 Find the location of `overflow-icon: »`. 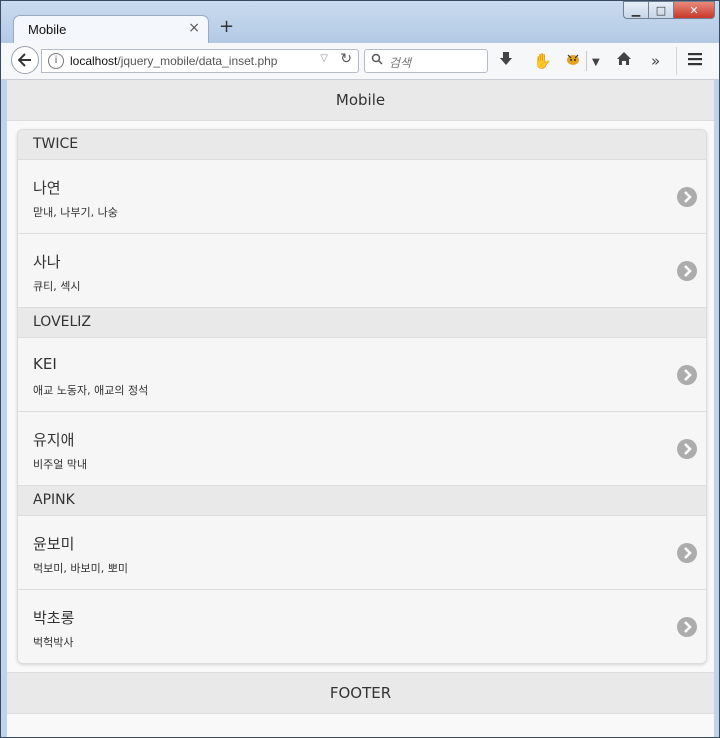

overflow-icon: » is located at coordinates (655, 61).